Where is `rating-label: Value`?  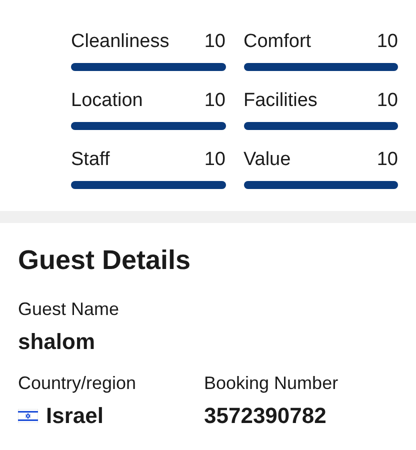 rating-label: Value is located at coordinates (267, 160).